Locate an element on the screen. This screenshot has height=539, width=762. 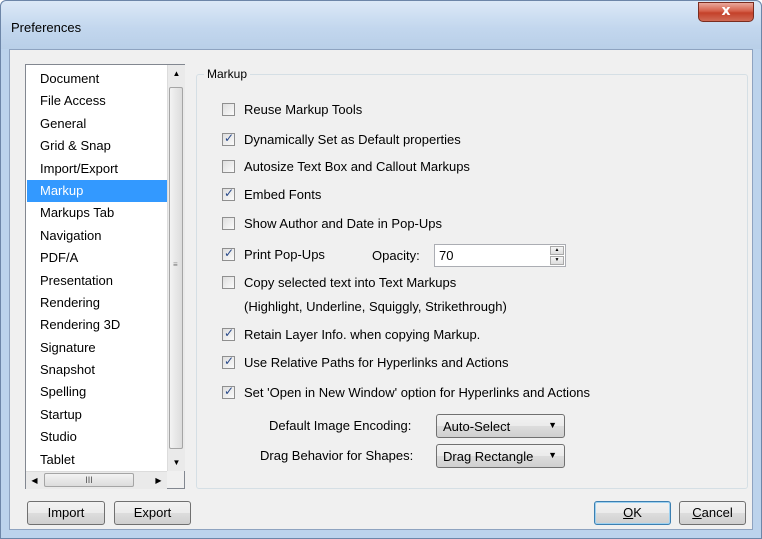
horizontal-scrollbar: ◀ III ▶ is located at coordinates (96, 480).